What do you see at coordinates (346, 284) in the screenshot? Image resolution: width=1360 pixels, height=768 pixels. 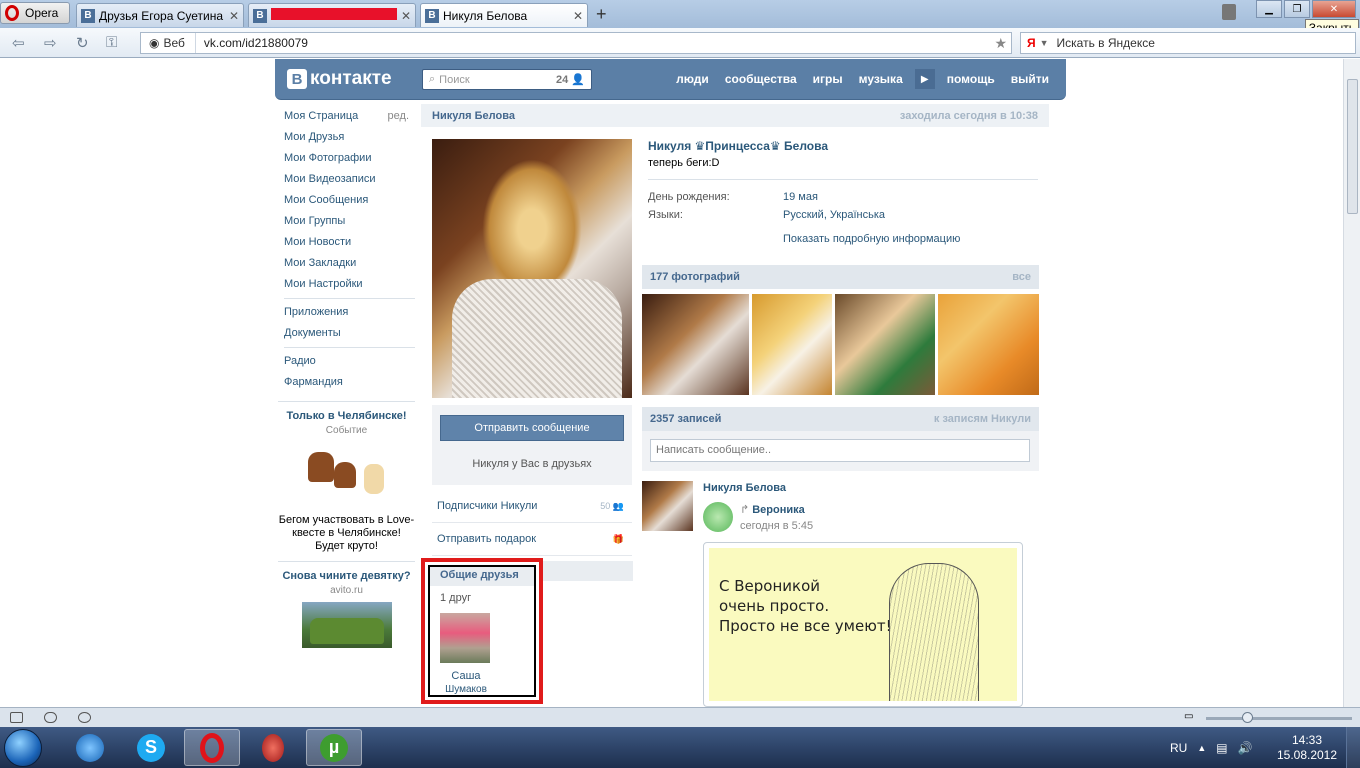 I see `menu-settings: Мои Настройки` at bounding box center [346, 284].